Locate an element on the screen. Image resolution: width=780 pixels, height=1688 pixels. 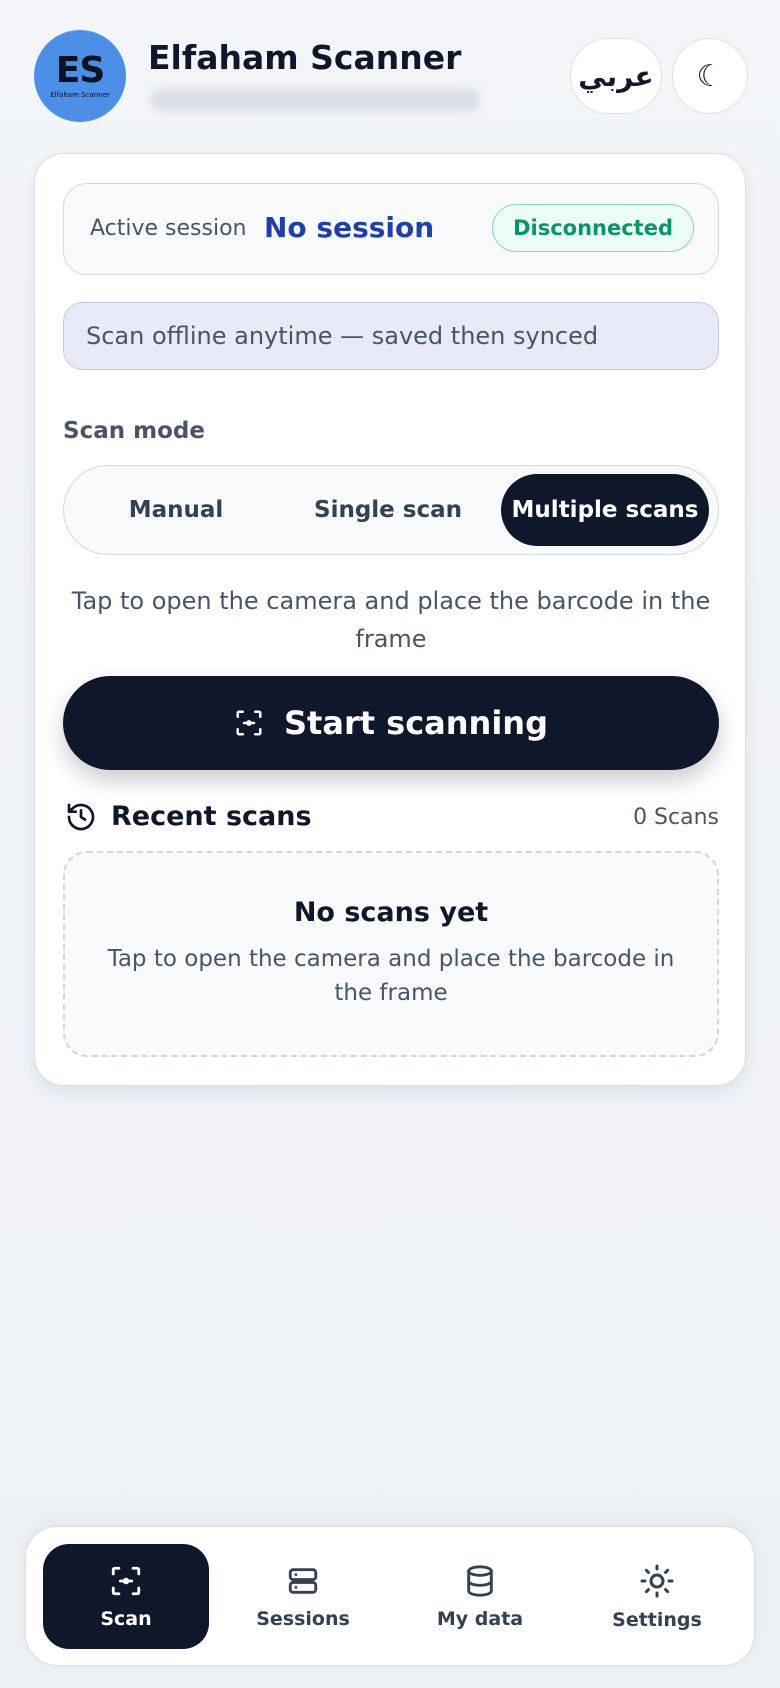
language-toggle-button: عربي is located at coordinates (616, 76).